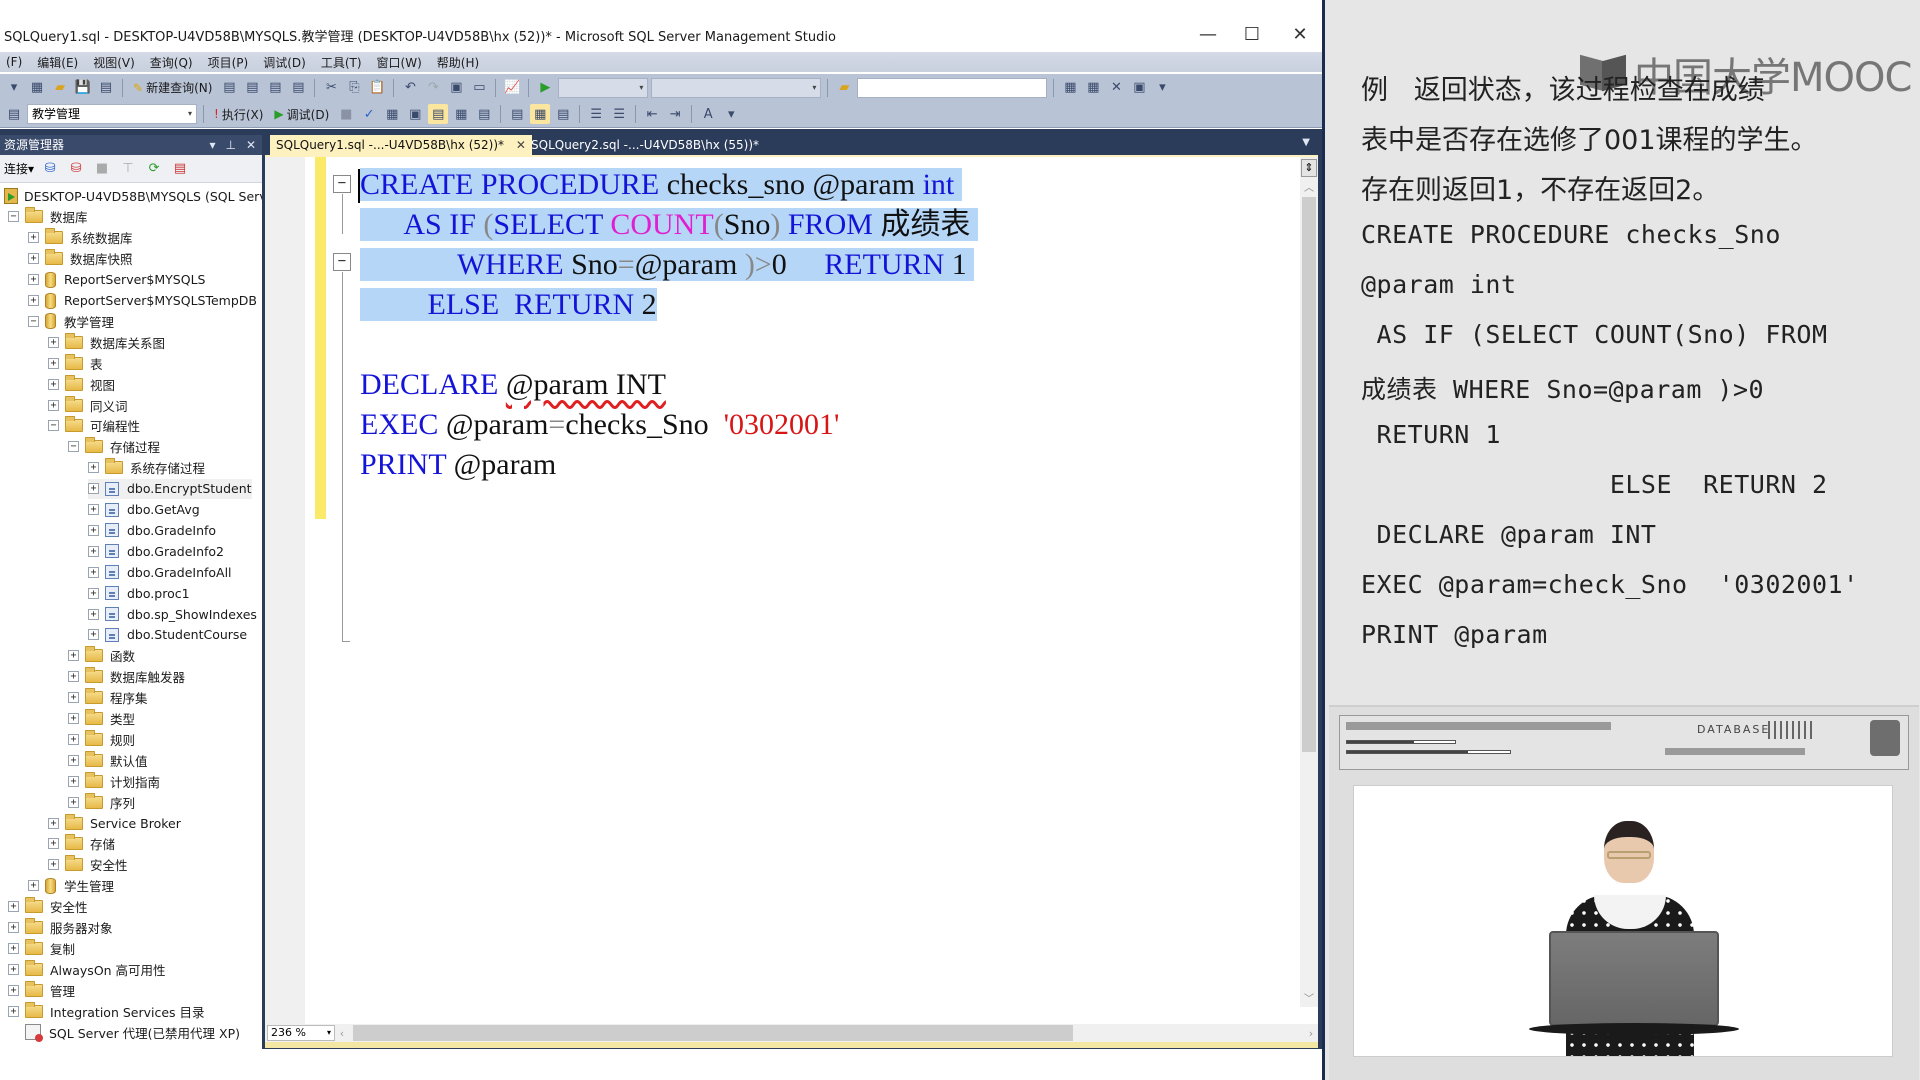 The height and width of the screenshot is (1080, 1920). I want to click on scroll-down-icon: ﹀, so click(1309, 997).